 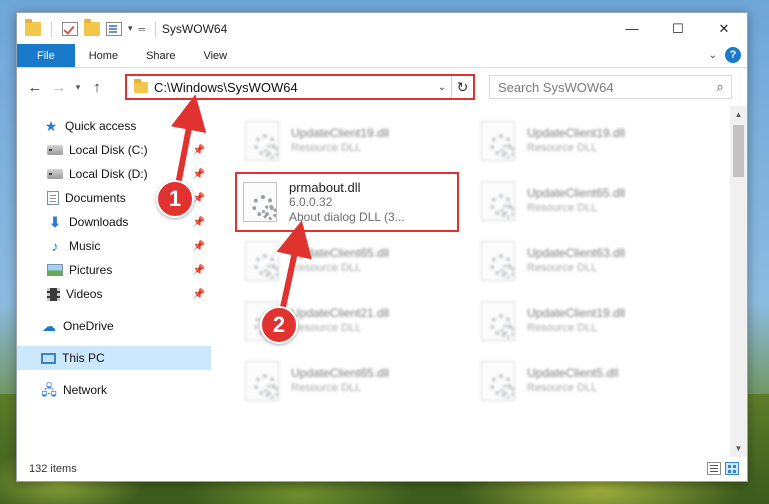 What do you see at coordinates (294, 266) in the screenshot?
I see `arrow-to-file-core` at bounding box center [294, 266].